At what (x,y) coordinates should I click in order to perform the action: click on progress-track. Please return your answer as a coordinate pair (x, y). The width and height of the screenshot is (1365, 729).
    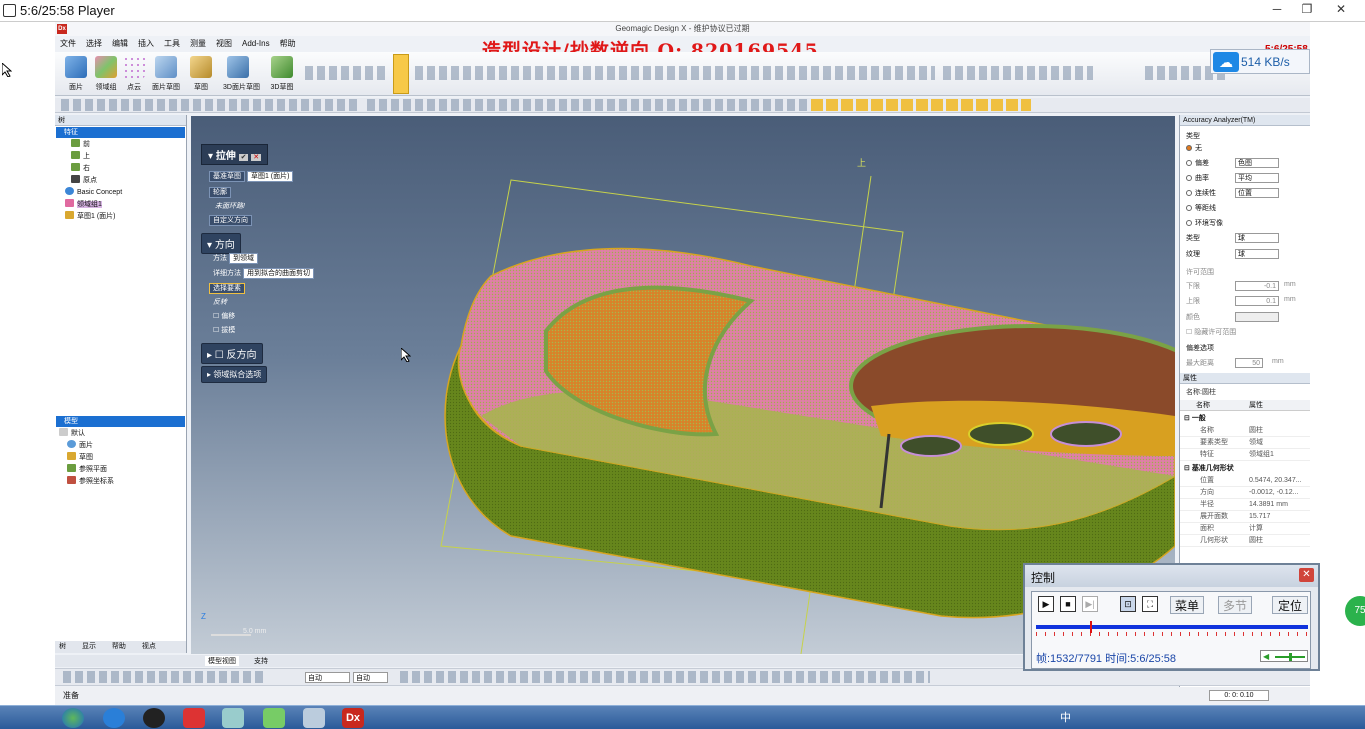
    Looking at the image, I should click on (1172, 627).